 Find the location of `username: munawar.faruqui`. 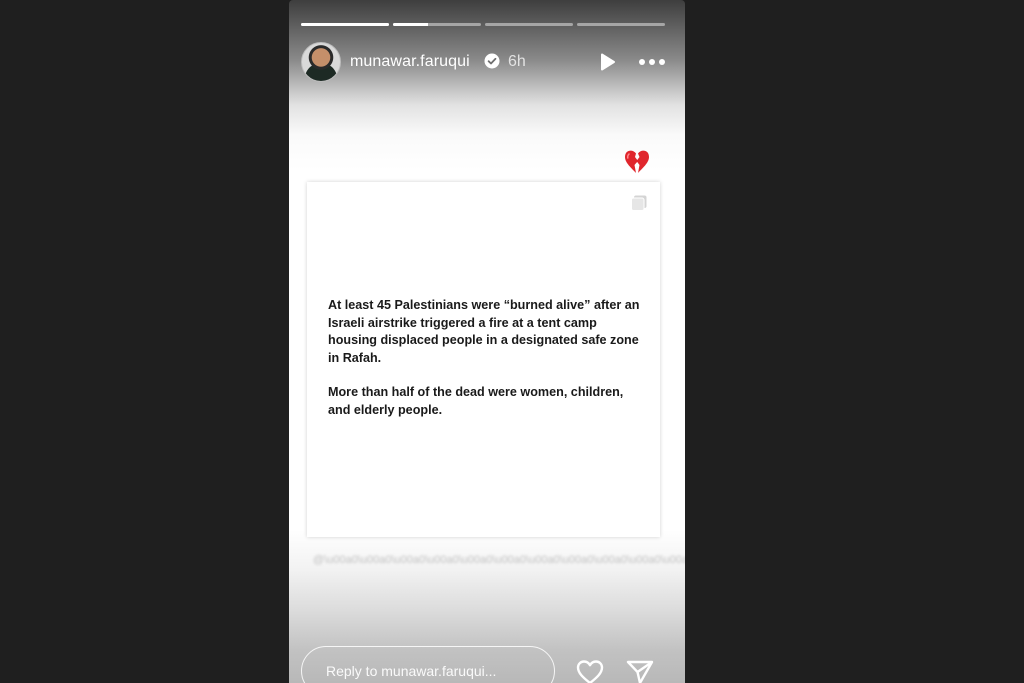

username: munawar.faruqui is located at coordinates (410, 62).